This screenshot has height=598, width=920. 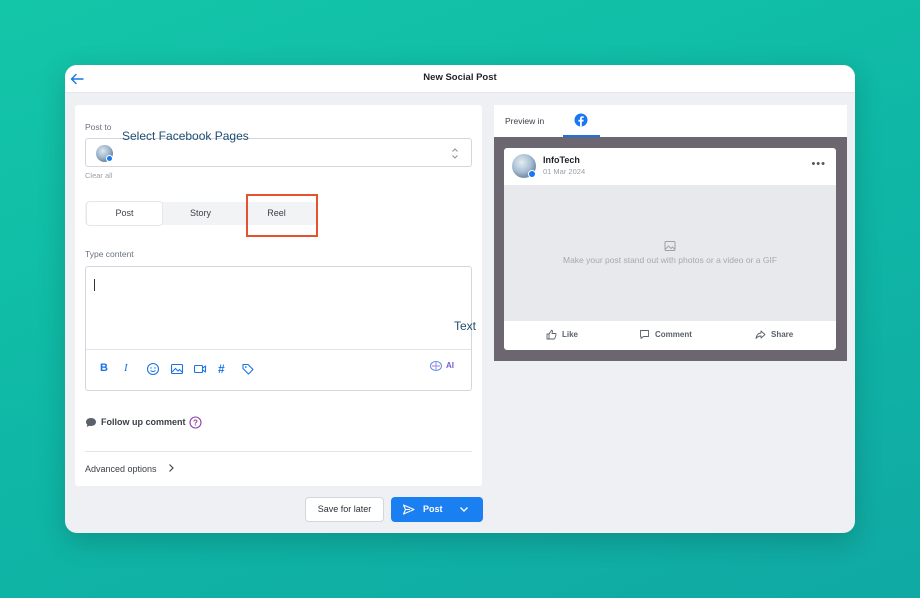 I want to click on hashtag-icon: #, so click(x=225, y=369).